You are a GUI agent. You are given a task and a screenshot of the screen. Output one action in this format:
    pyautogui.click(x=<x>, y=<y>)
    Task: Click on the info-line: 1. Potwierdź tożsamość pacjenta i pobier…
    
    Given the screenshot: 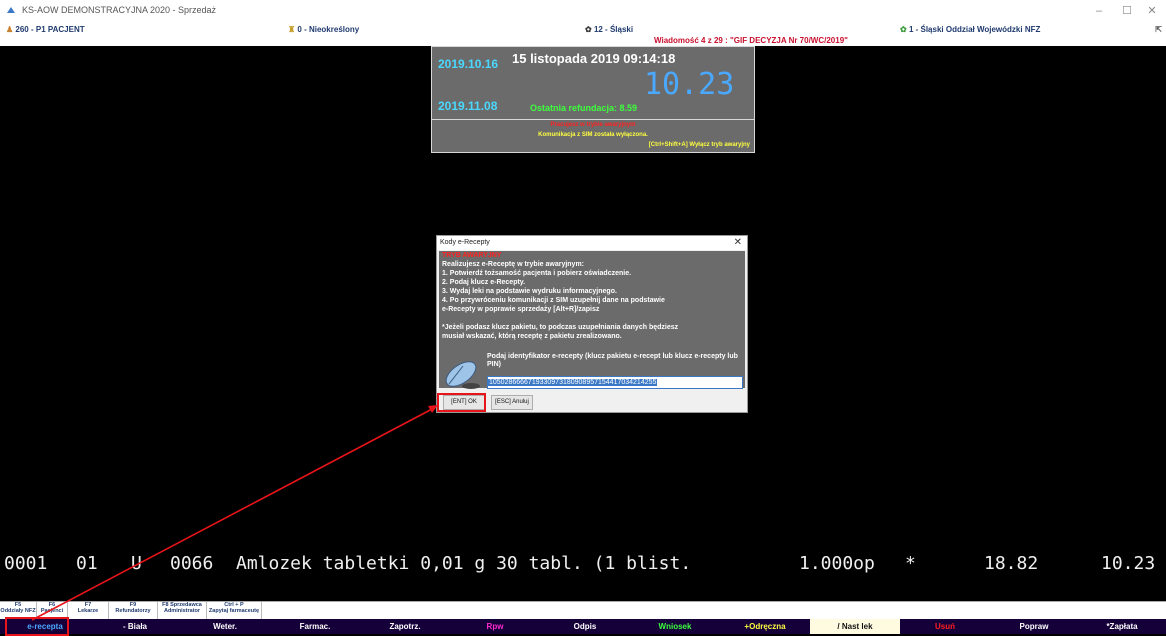 What is the action you would take?
    pyautogui.click(x=537, y=273)
    